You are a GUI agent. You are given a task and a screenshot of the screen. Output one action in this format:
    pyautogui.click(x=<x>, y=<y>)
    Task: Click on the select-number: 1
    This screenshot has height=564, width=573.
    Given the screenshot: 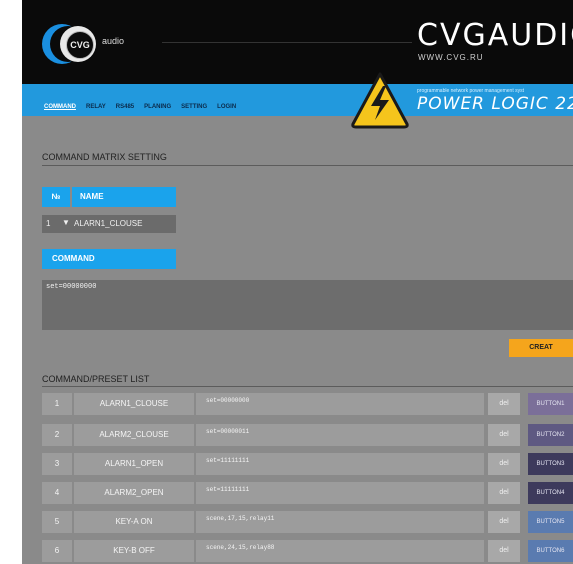 What is the action you would take?
    pyautogui.click(x=48, y=223)
    